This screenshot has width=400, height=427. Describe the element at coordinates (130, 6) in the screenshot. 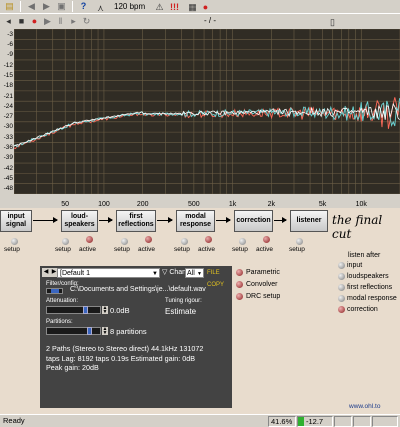

I see `bpm-display: 120 bpm` at that location.